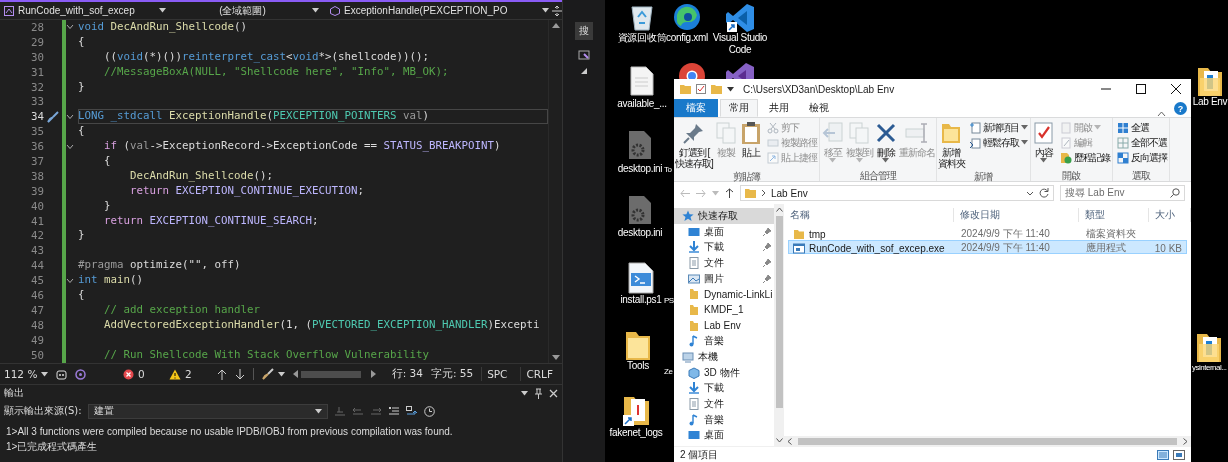 Image resolution: width=1228 pixels, height=462 pixels. What do you see at coordinates (724, 278) in the screenshot?
I see `nav-item: 圖片` at bounding box center [724, 278].